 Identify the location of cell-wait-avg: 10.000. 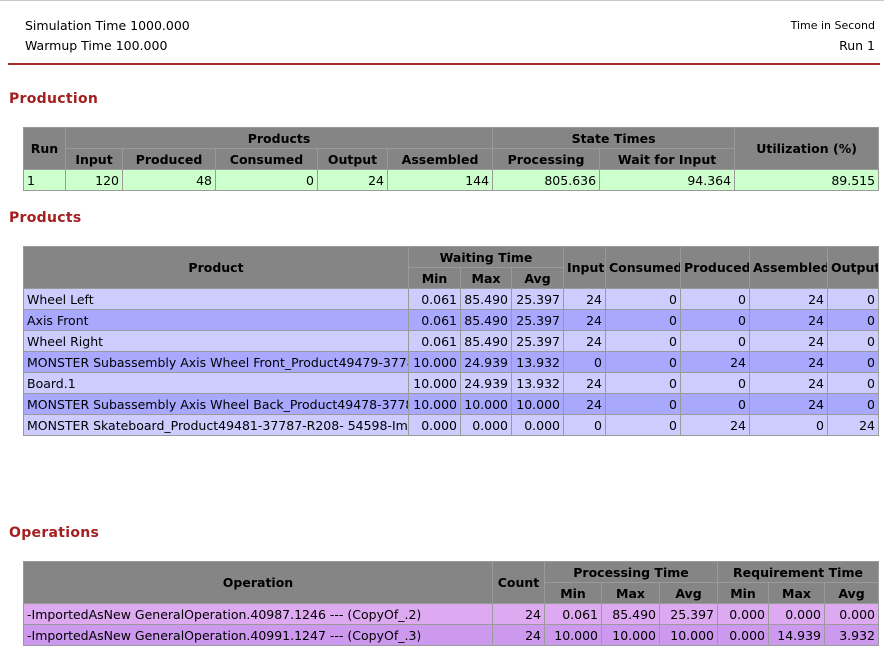
(537, 404).